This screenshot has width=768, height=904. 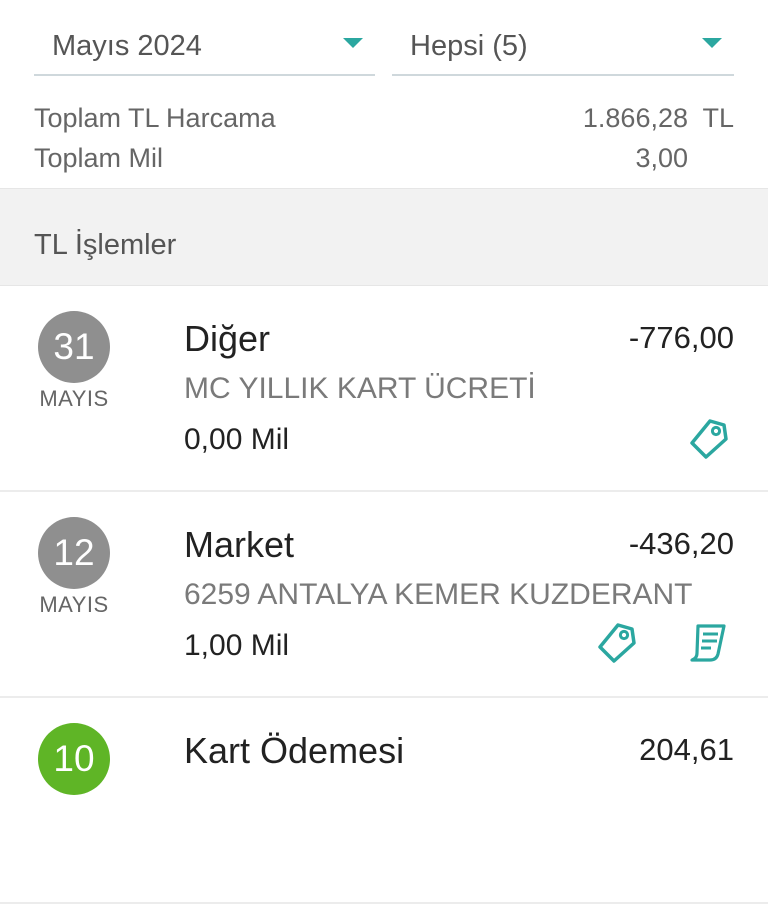 What do you see at coordinates (127, 45) in the screenshot?
I see `month-dropdown-label: Mayıs 2024` at bounding box center [127, 45].